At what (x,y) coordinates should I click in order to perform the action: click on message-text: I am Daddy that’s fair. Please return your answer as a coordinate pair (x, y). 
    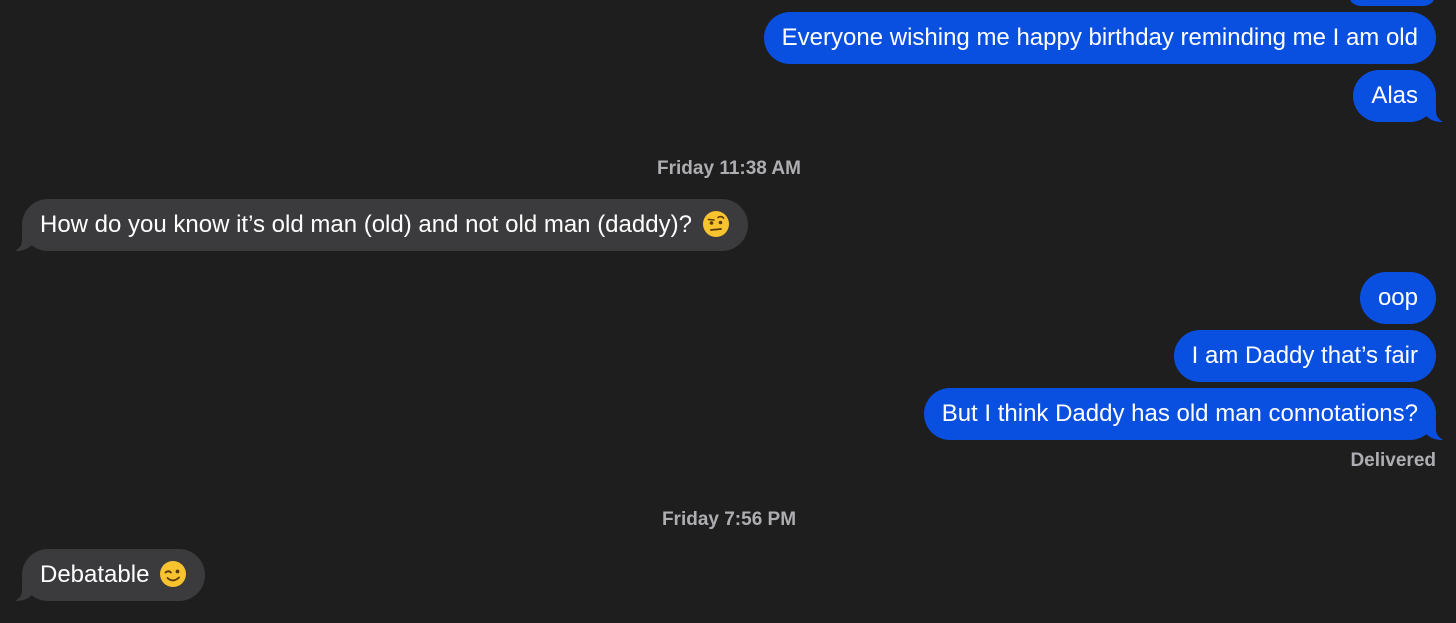
    Looking at the image, I should click on (1304, 355).